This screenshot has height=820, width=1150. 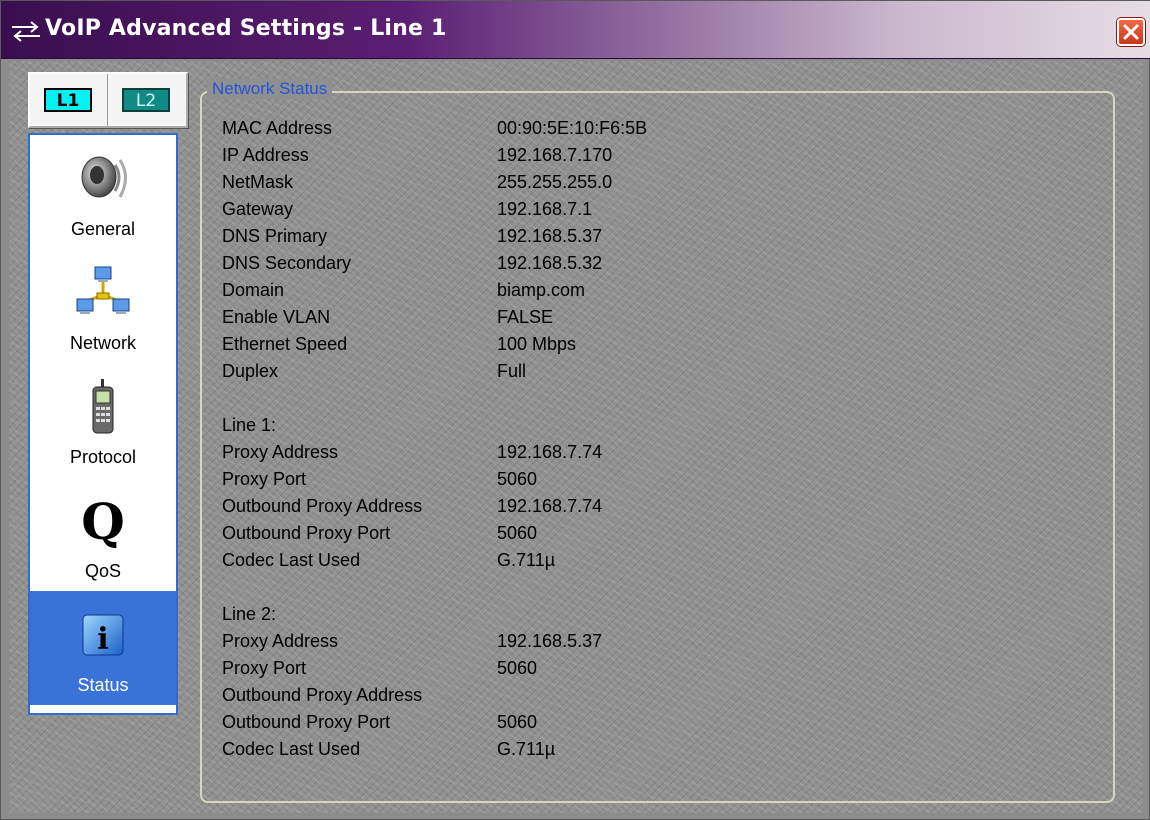 I want to click on ip-address-value: 192.168.7.170, so click(x=555, y=155).